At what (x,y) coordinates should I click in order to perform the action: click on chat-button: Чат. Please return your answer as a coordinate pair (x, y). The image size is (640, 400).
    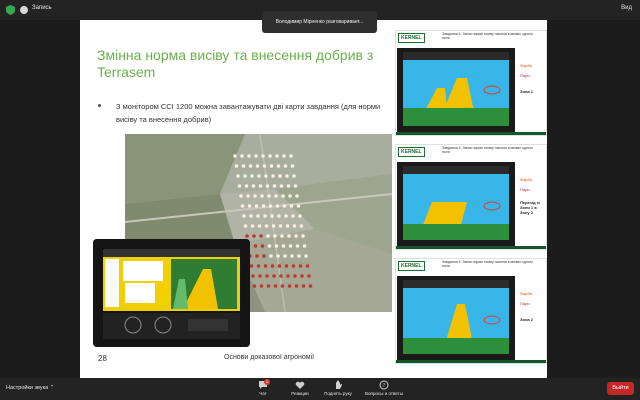
    Looking at the image, I should click on (263, 388).